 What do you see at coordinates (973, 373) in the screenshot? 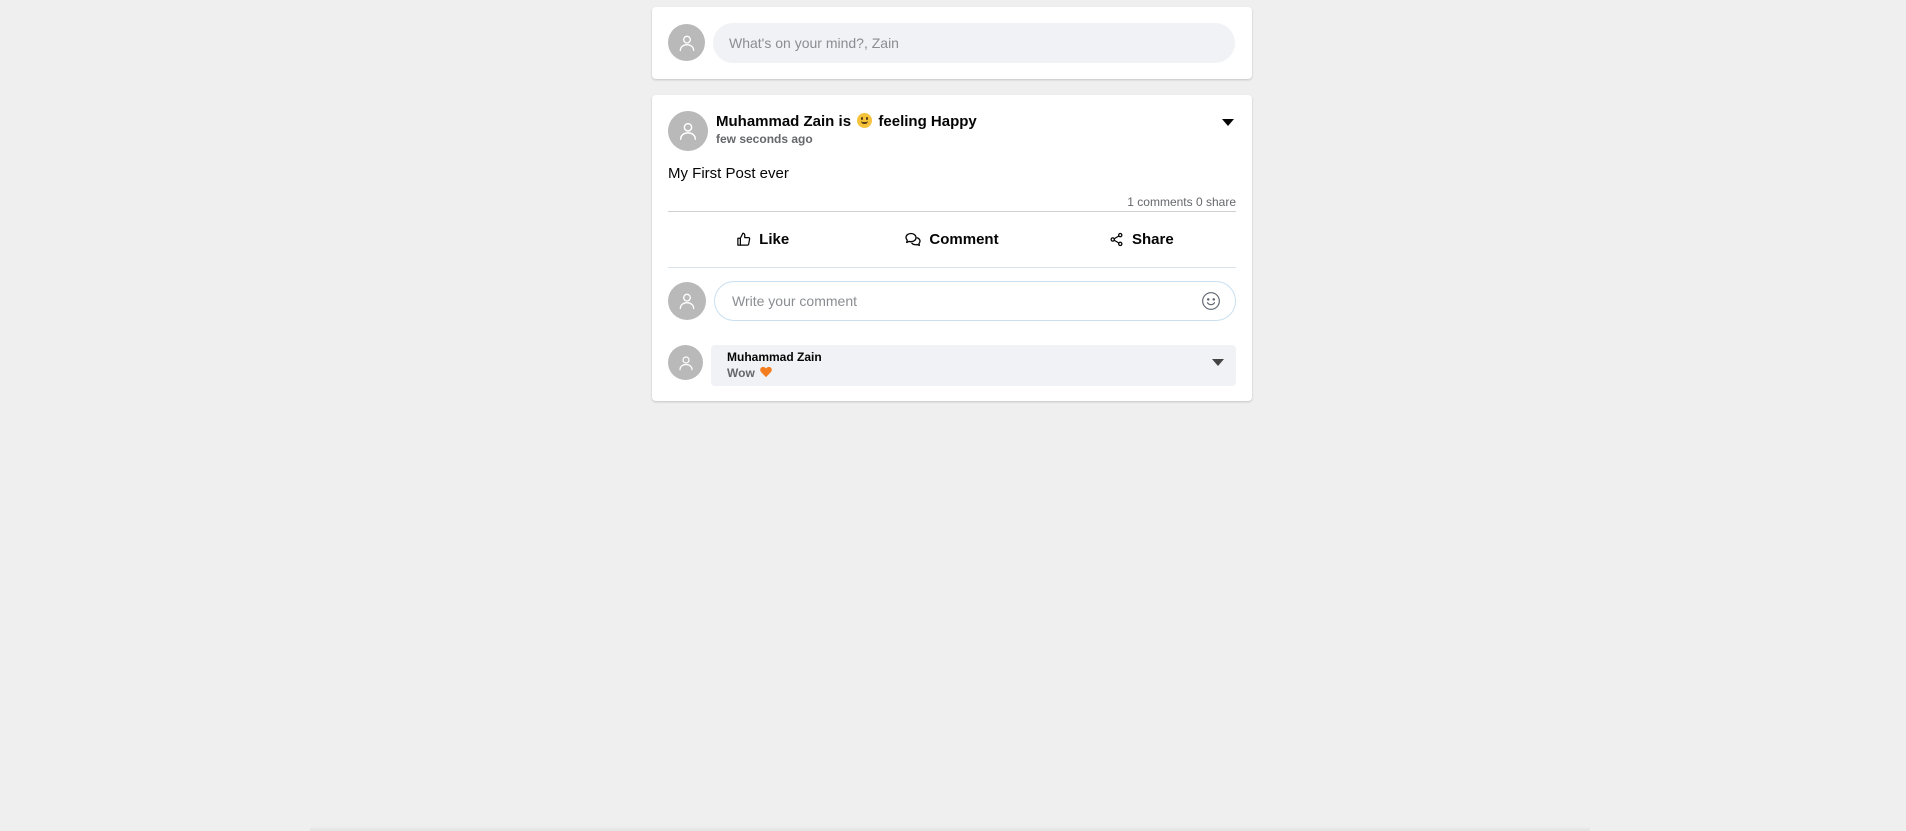
I see `comment-text: Wow` at bounding box center [973, 373].